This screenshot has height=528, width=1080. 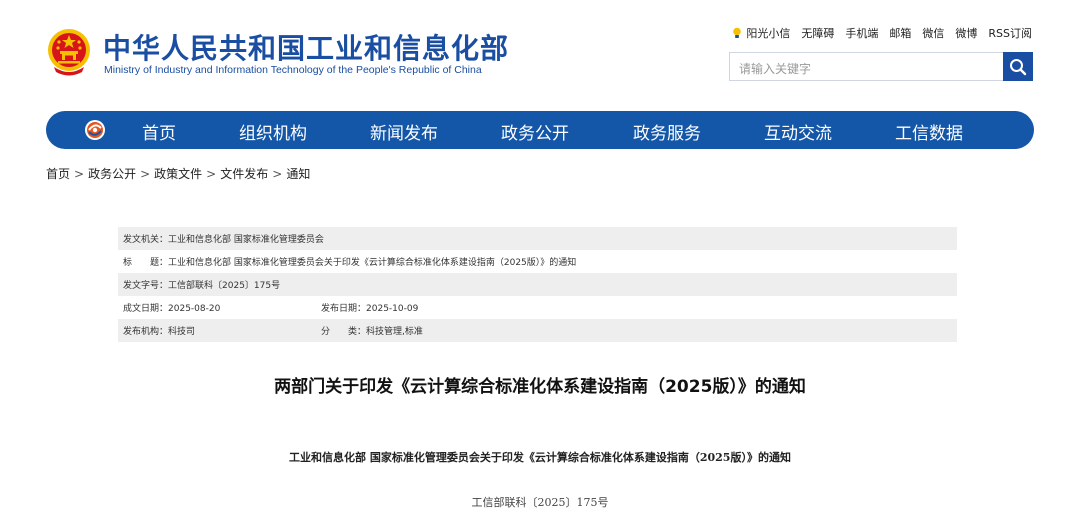 What do you see at coordinates (900, 33) in the screenshot?
I see `mail-link: 邮箱` at bounding box center [900, 33].